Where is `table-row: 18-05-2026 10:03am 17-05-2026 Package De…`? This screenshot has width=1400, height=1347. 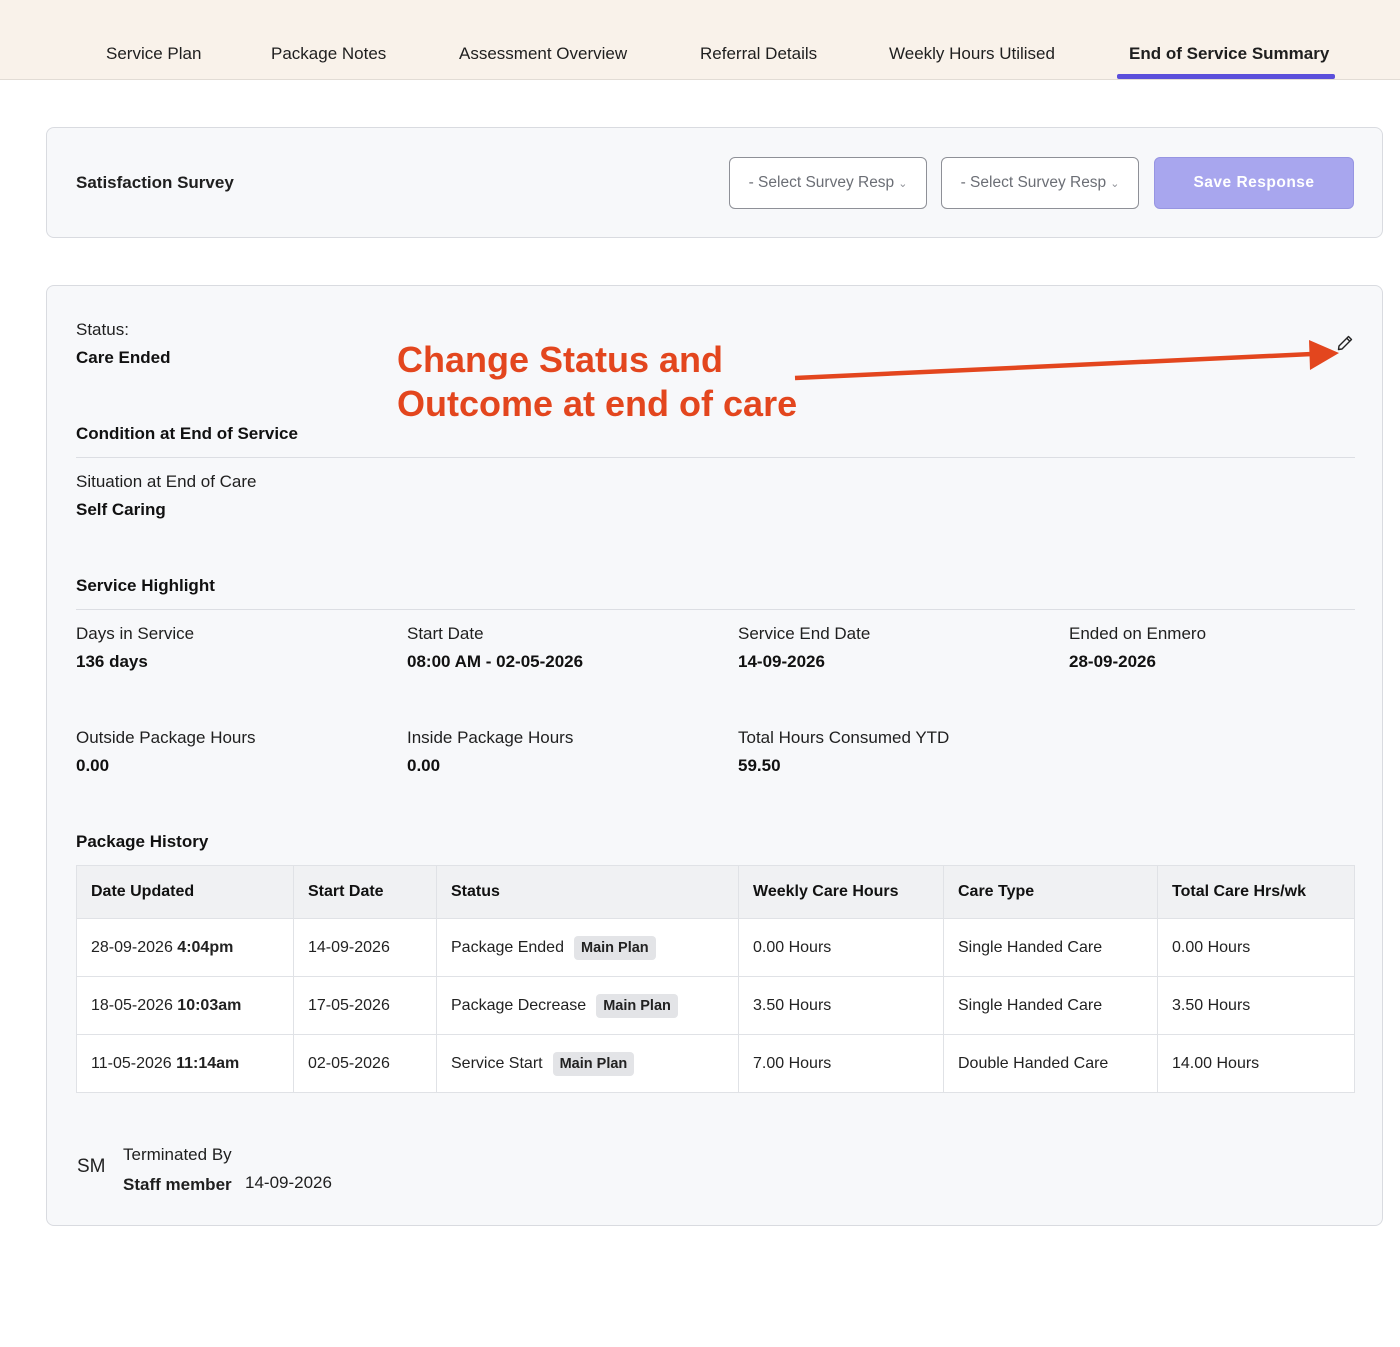 table-row: 18-05-2026 10:03am 17-05-2026 Package De… is located at coordinates (715, 1005).